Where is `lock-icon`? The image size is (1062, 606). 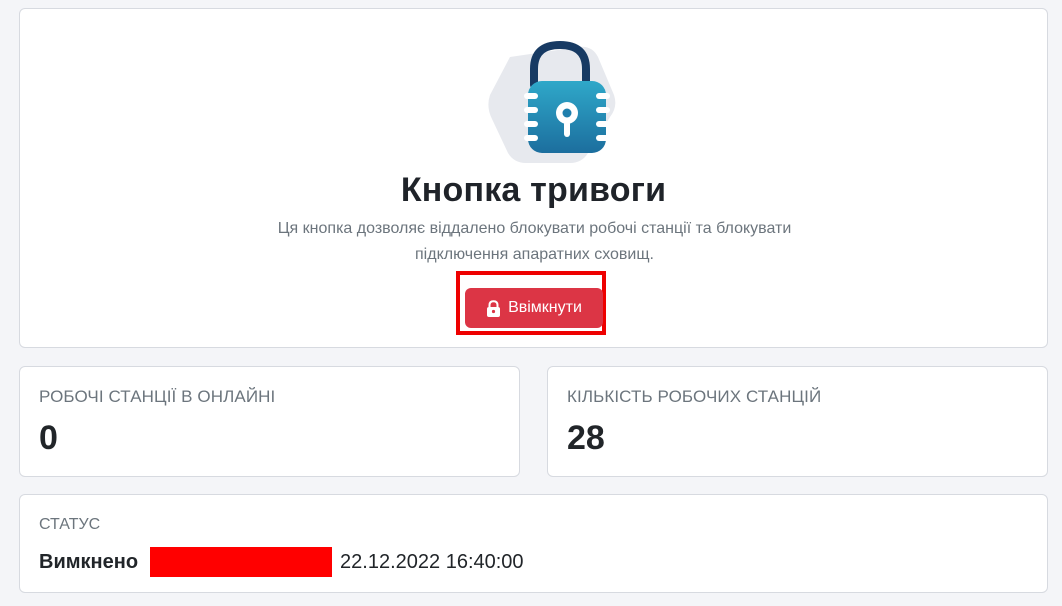 lock-icon is located at coordinates (494, 308).